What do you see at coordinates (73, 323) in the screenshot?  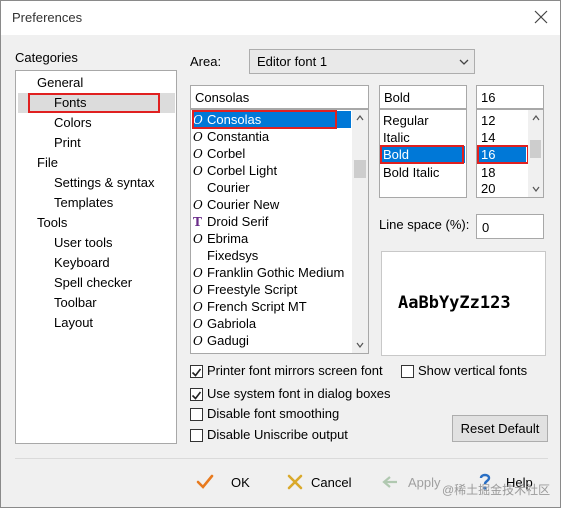 I see `tree-item-layout: Layout` at bounding box center [73, 323].